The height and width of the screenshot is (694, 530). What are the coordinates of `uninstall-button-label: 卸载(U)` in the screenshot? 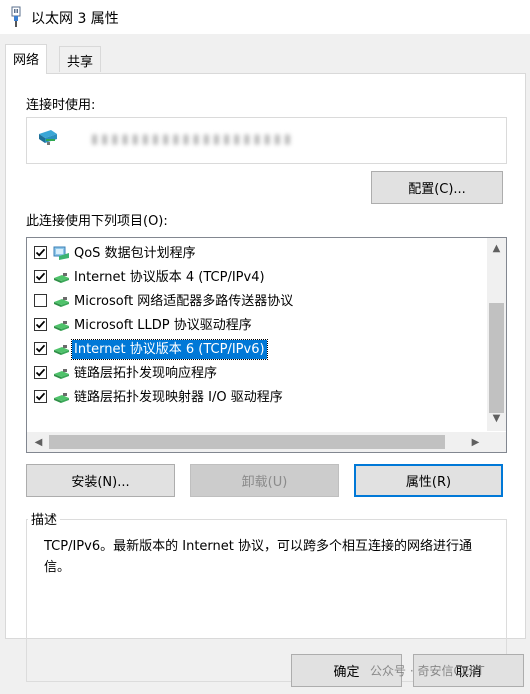 It's located at (264, 482).